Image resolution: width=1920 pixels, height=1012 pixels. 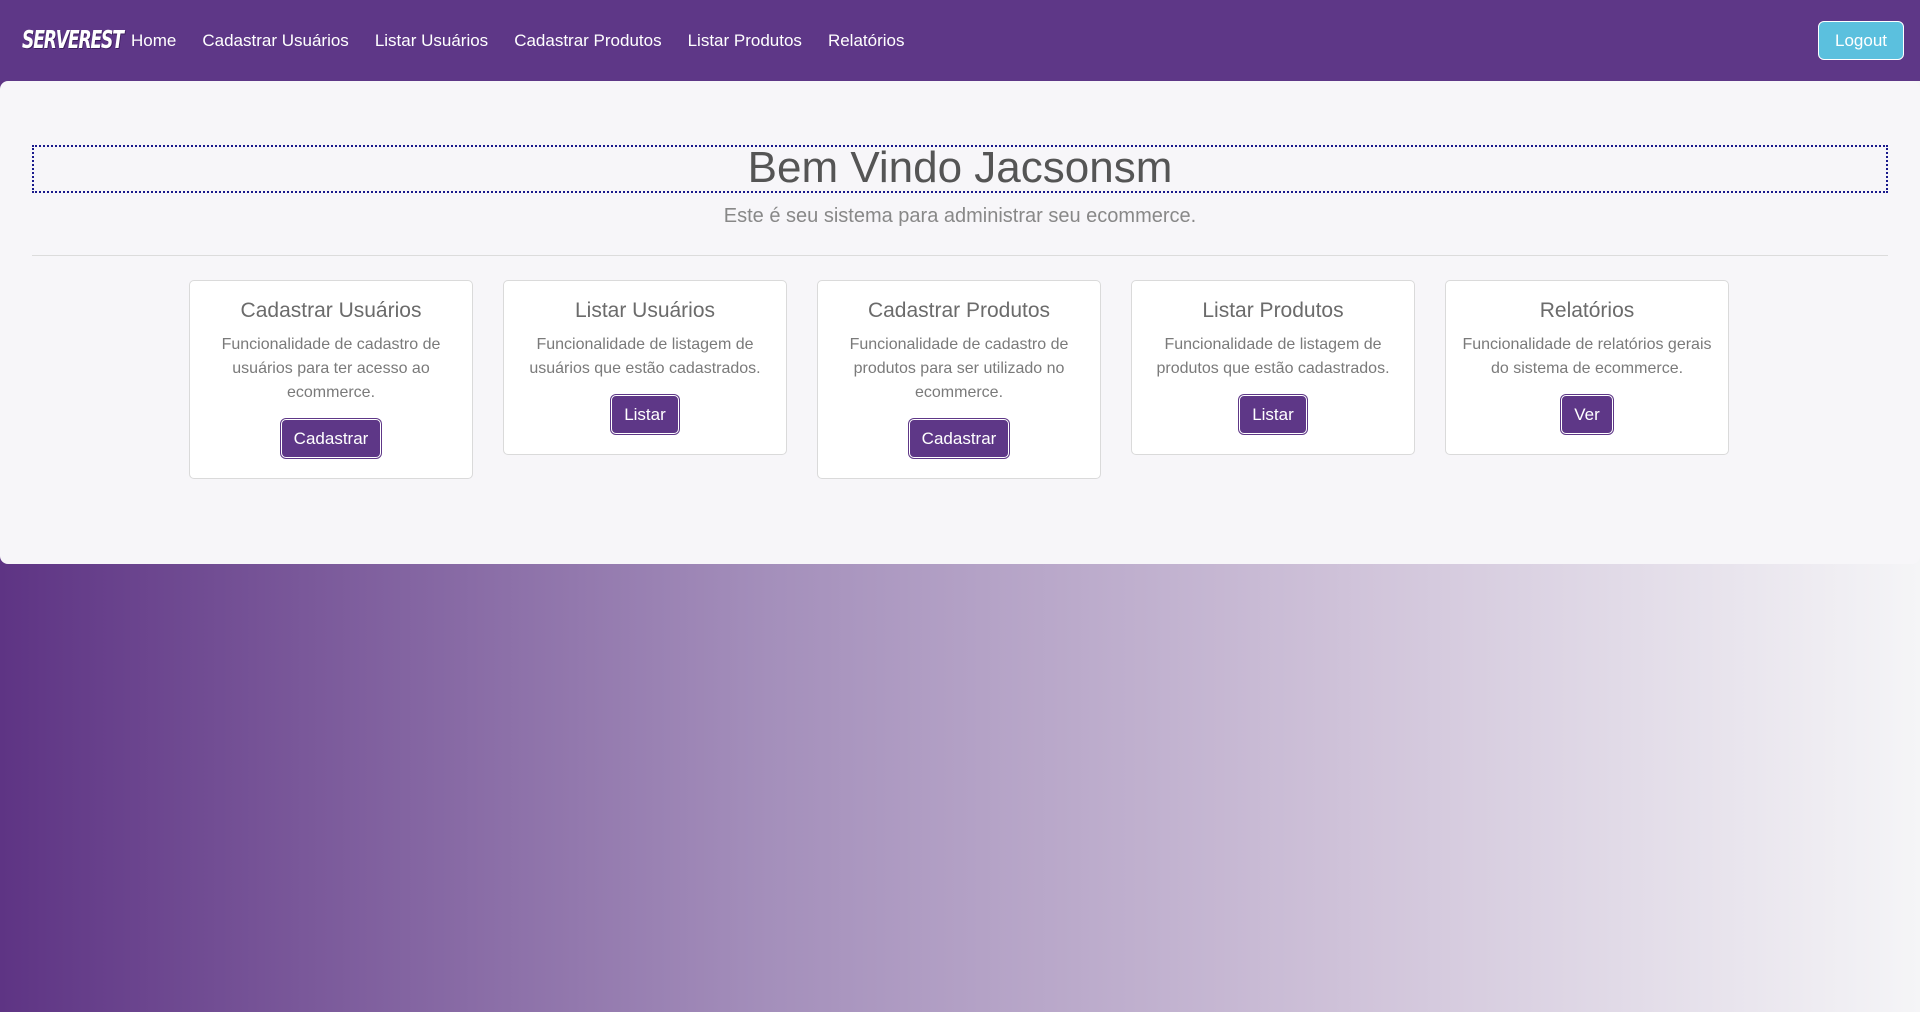 I want to click on logout-button: Logout, so click(x=1861, y=40).